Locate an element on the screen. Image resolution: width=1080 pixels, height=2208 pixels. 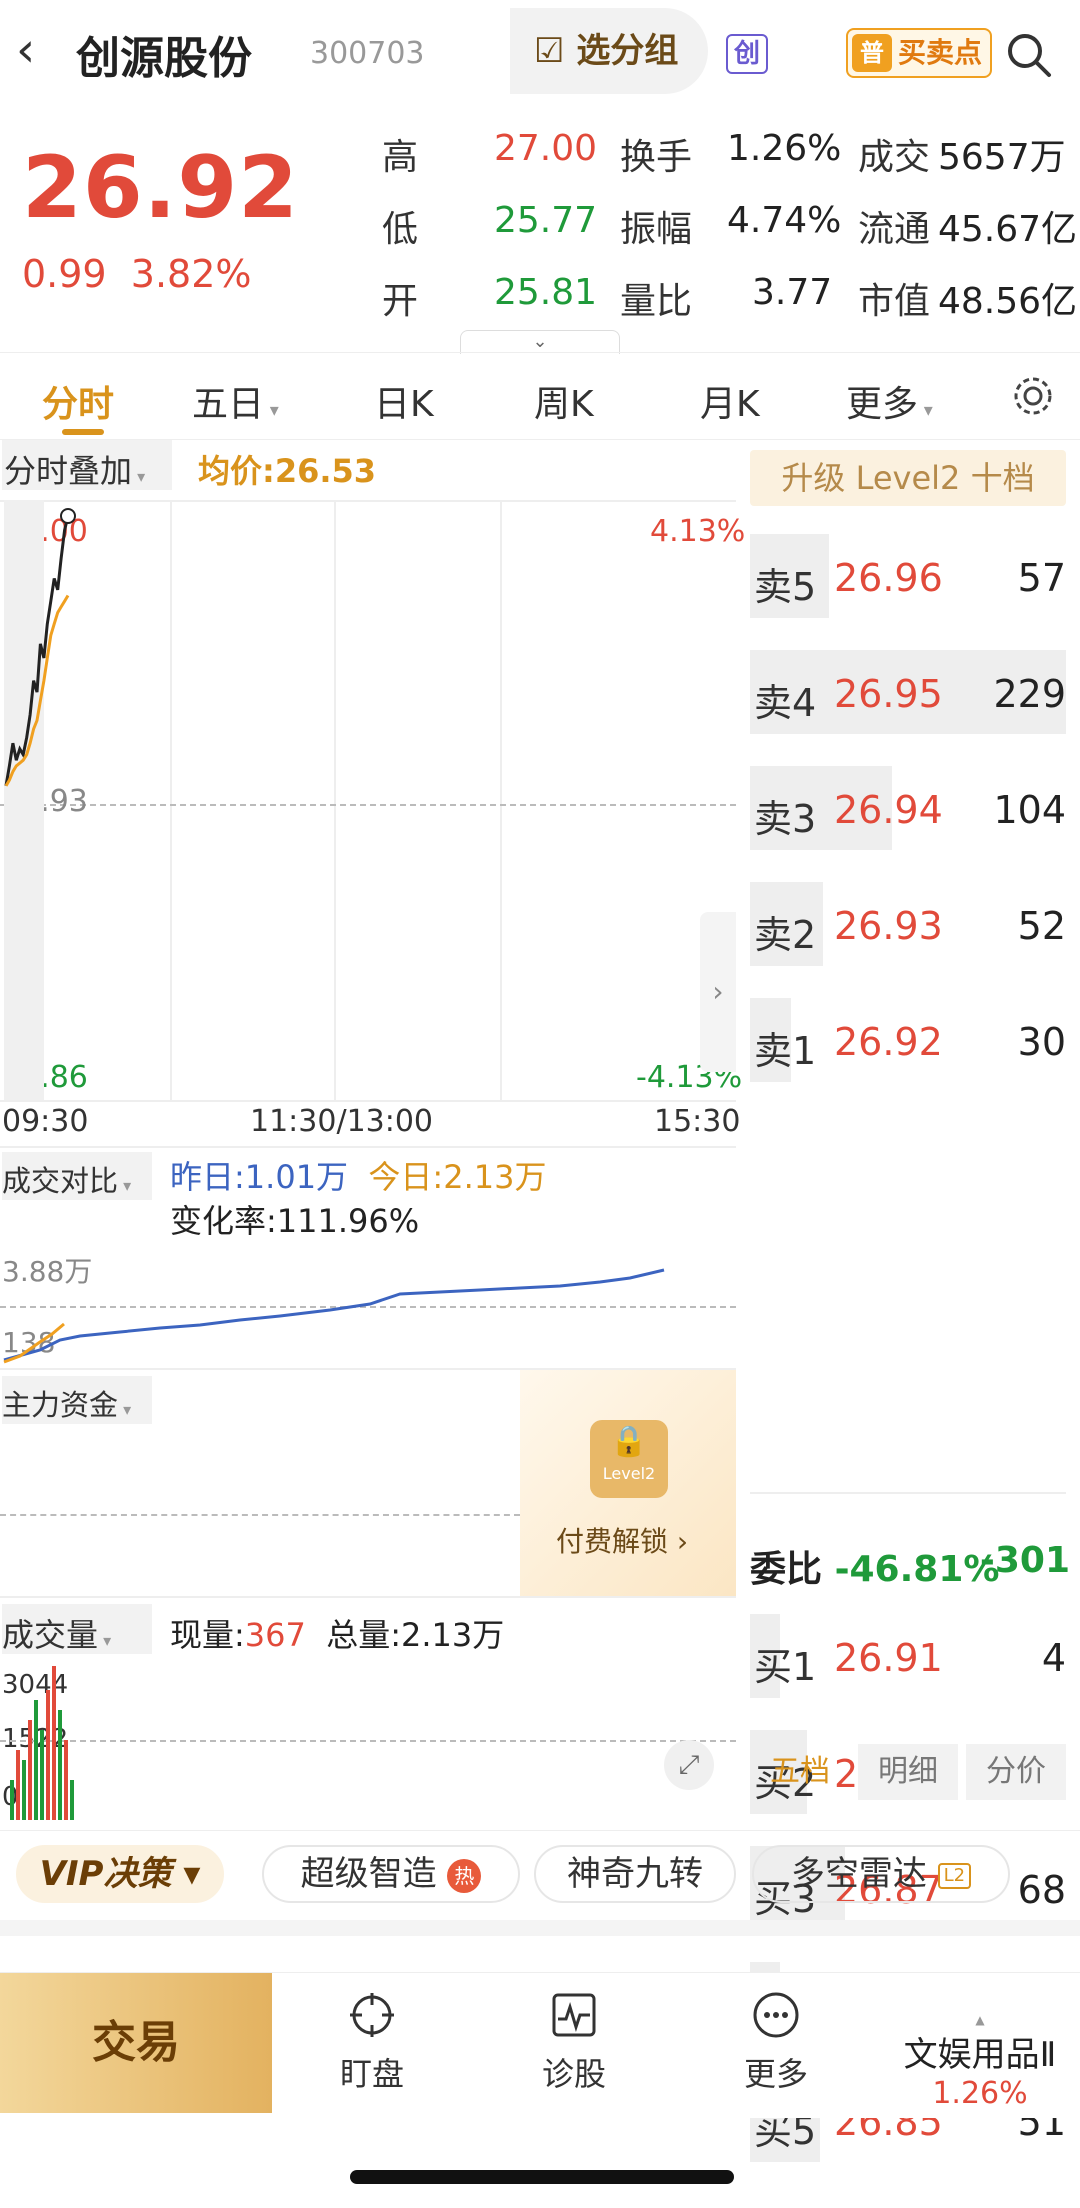
paid-unlock-panel: 🔒 Level2 付费解锁 › is located at coordinates (628, 1483).